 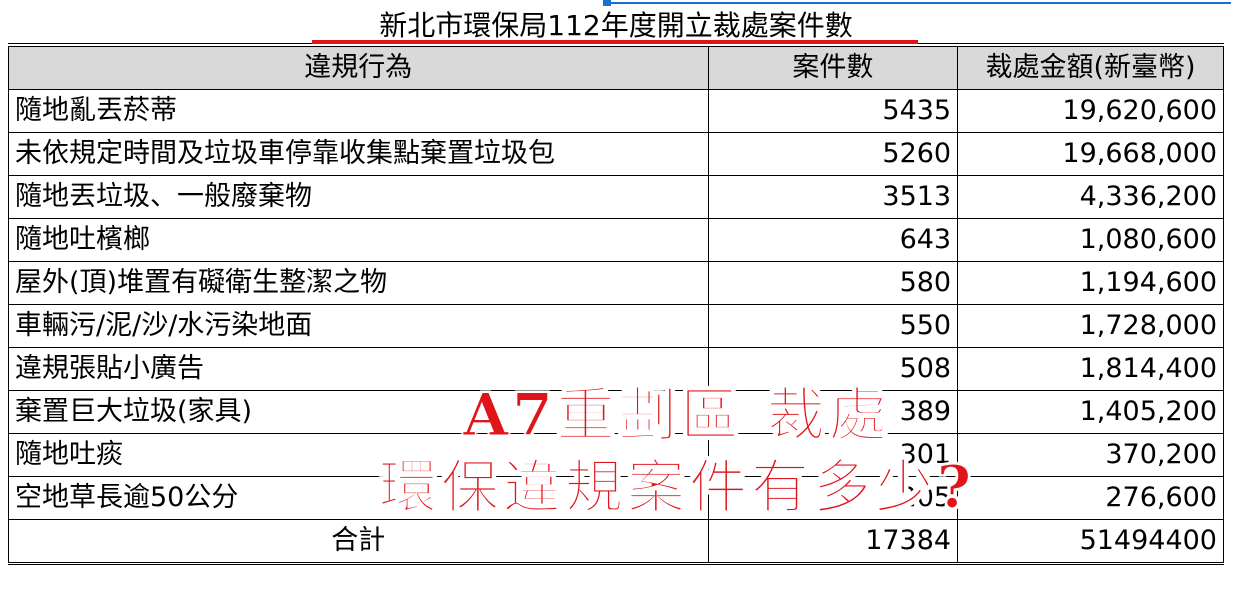 I want to click on table-row: 隨地吐檳榔 643 1,080,600, so click(x=616, y=240).